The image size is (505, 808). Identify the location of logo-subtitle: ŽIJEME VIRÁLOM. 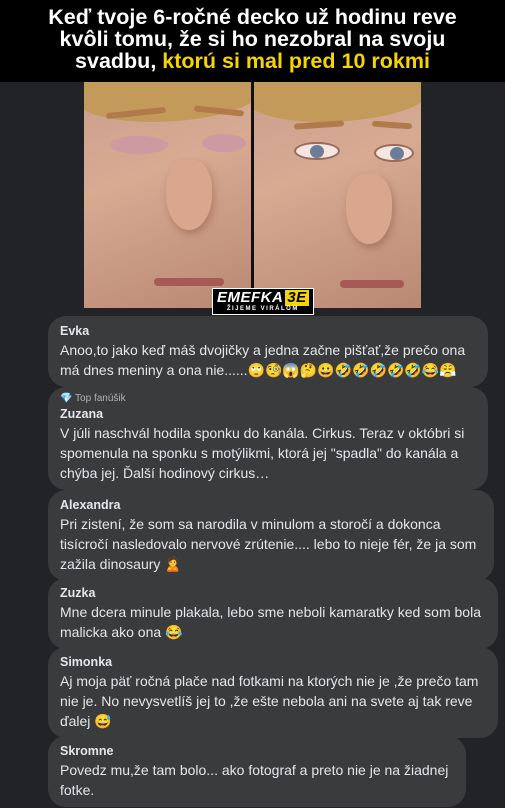
(262, 309).